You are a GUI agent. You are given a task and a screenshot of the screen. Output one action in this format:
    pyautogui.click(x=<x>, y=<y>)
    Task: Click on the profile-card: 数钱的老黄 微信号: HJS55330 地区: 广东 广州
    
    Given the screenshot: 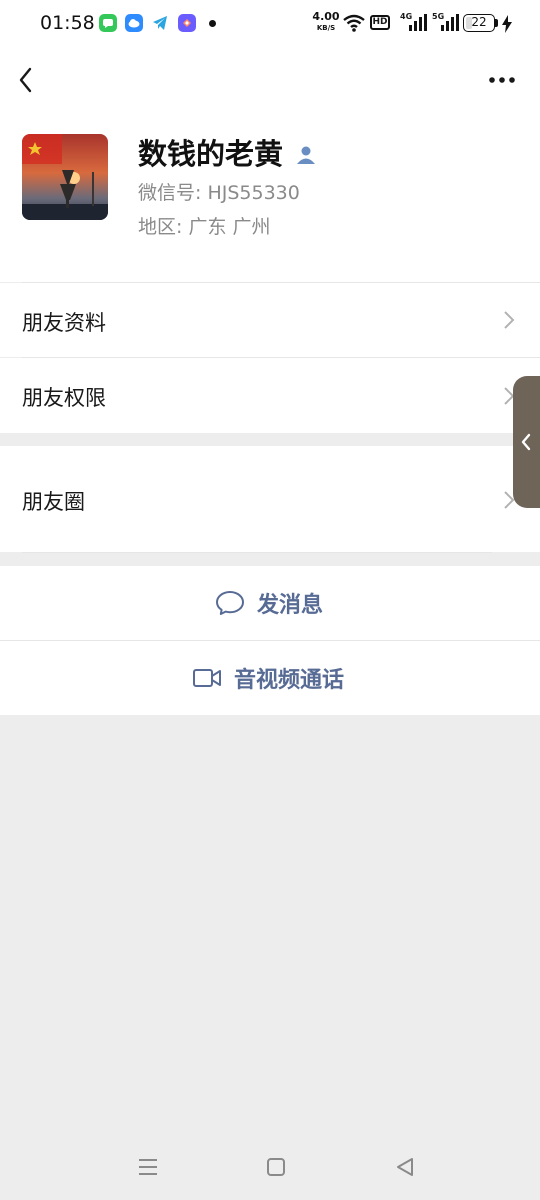 What is the action you would take?
    pyautogui.click(x=270, y=197)
    